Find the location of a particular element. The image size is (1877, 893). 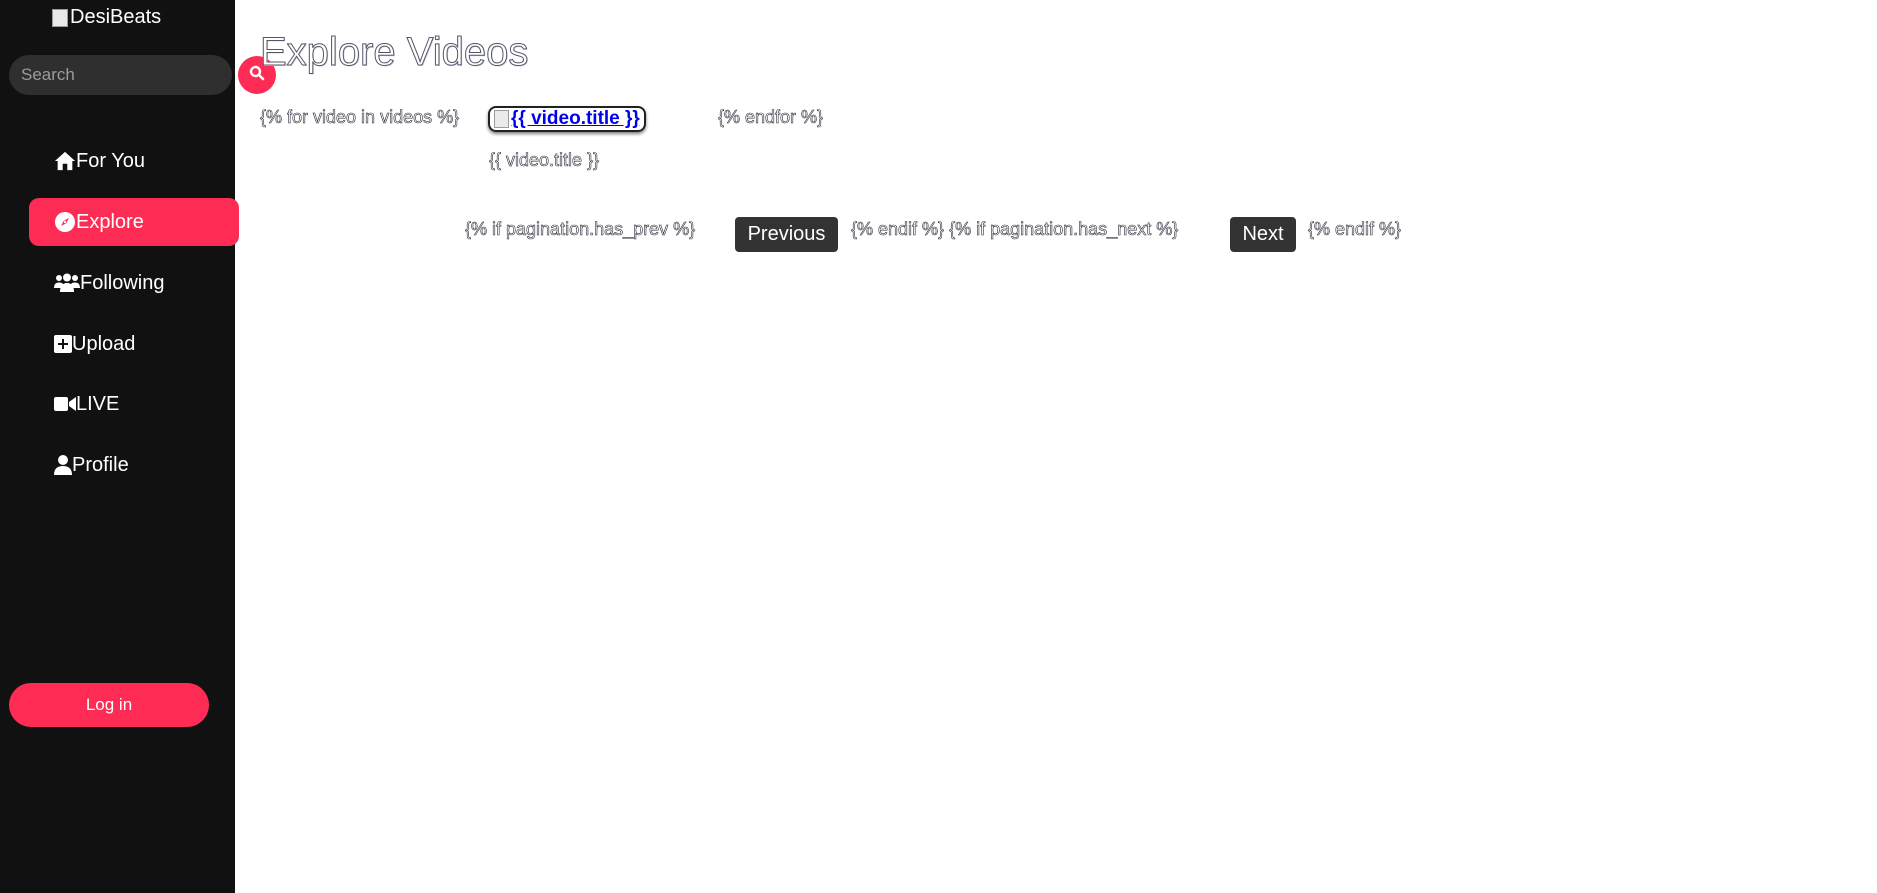

nav-label: LIVE is located at coordinates (98, 403).